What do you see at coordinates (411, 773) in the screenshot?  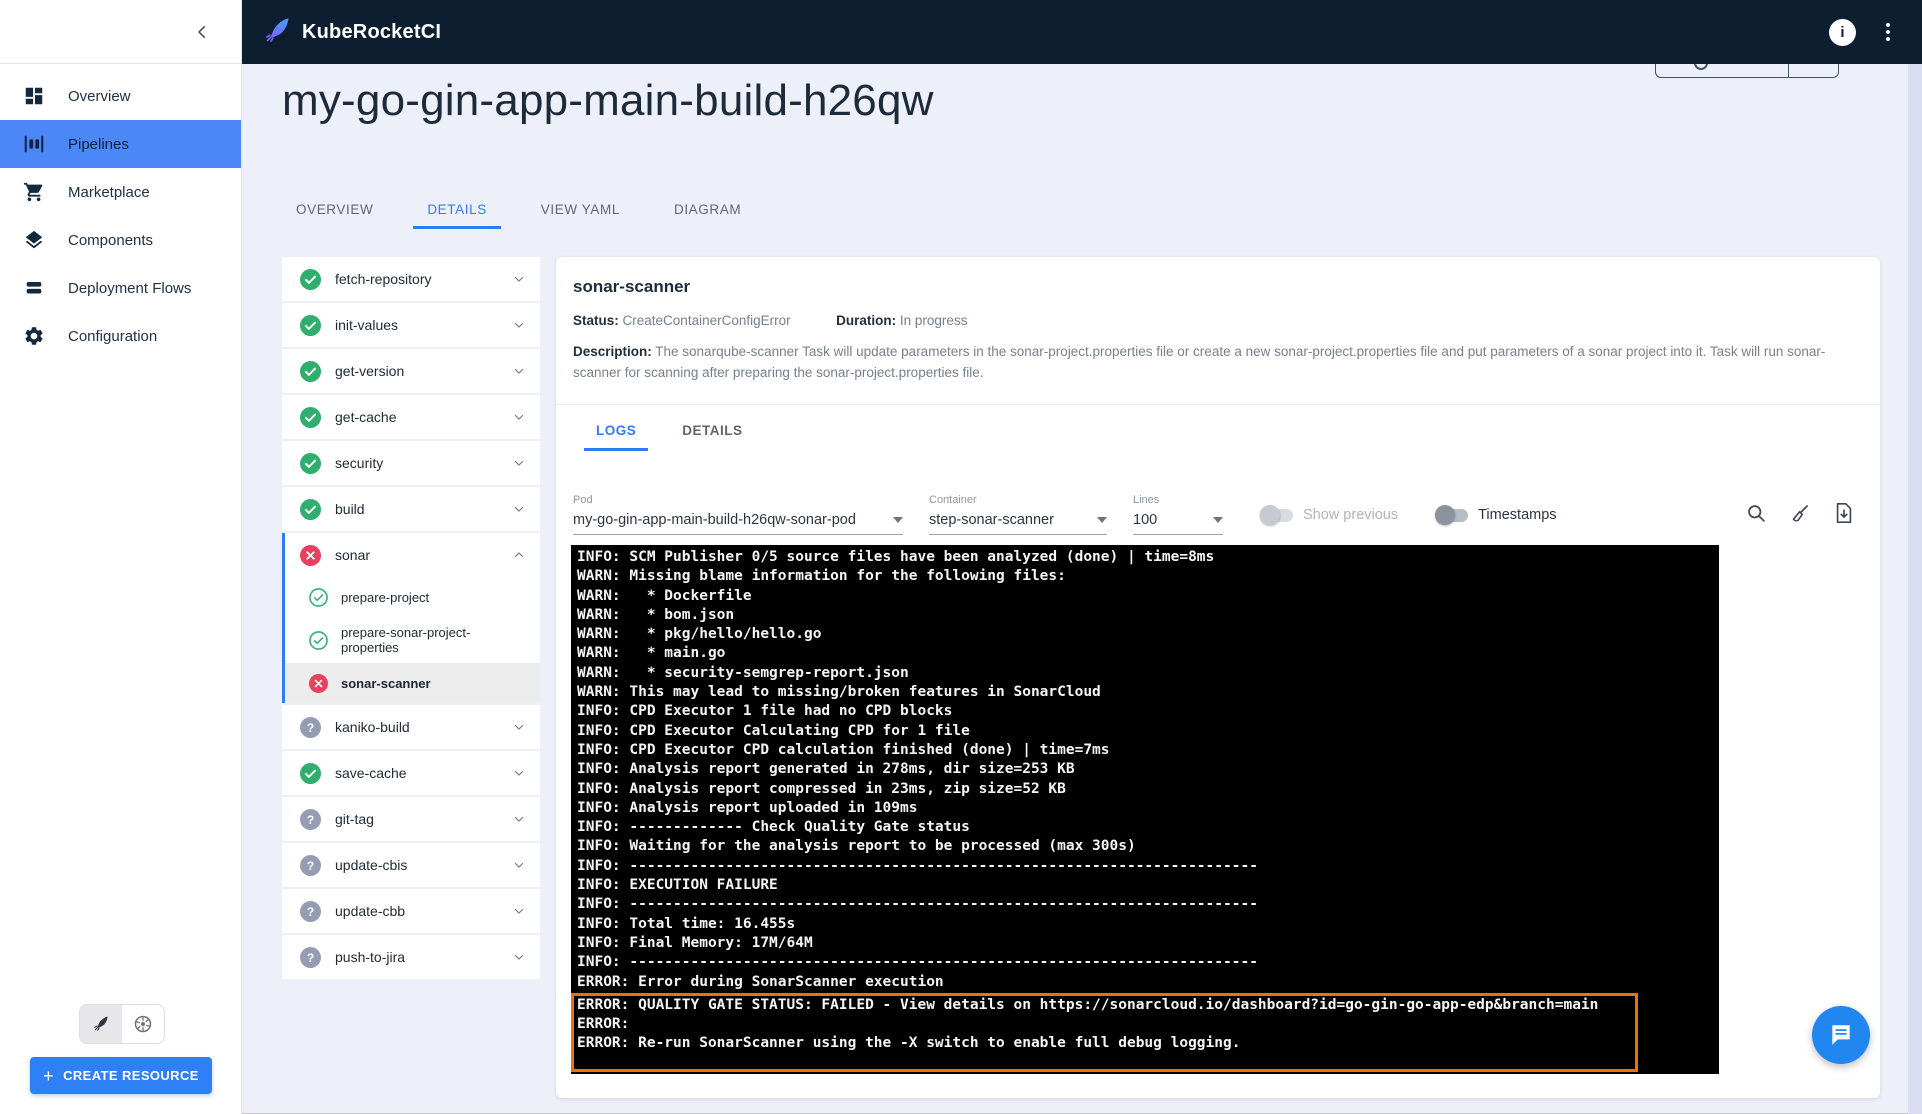 I see `task-row-save-cache: save-cache` at bounding box center [411, 773].